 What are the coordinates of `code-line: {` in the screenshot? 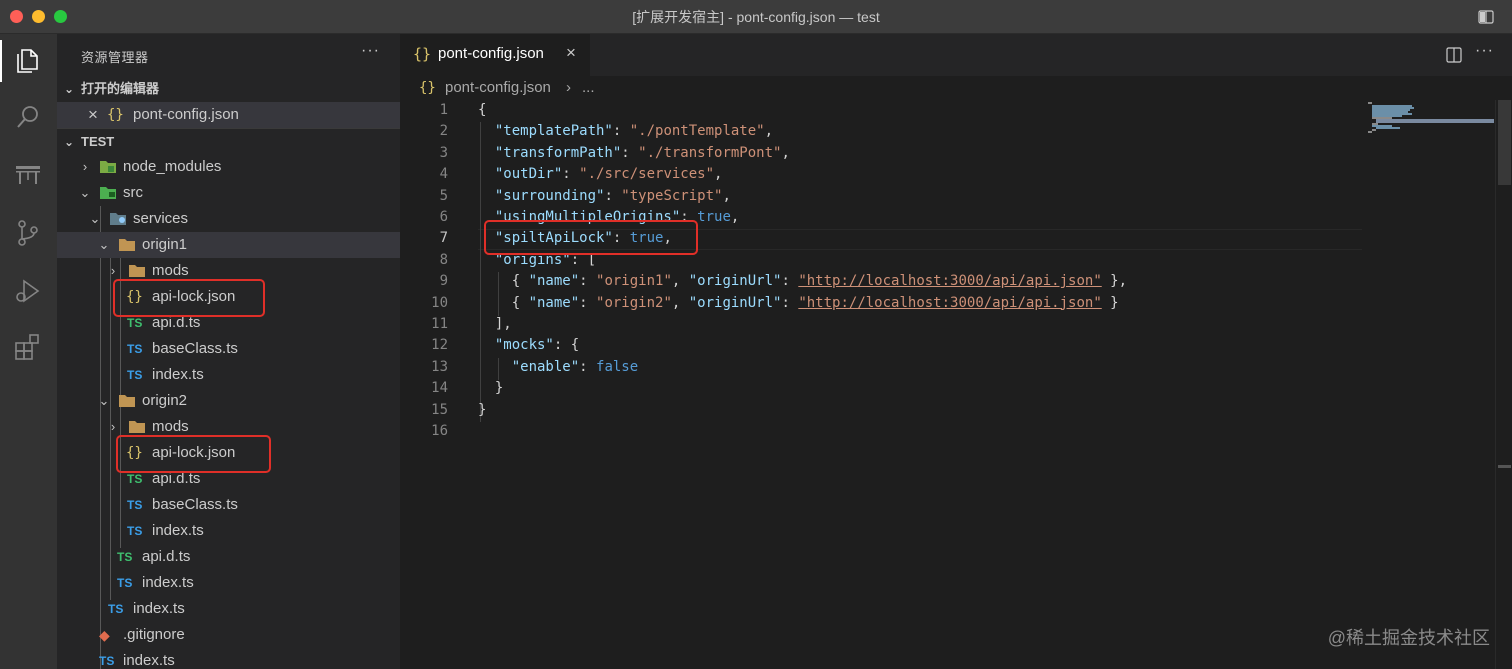 It's located at (482, 110).